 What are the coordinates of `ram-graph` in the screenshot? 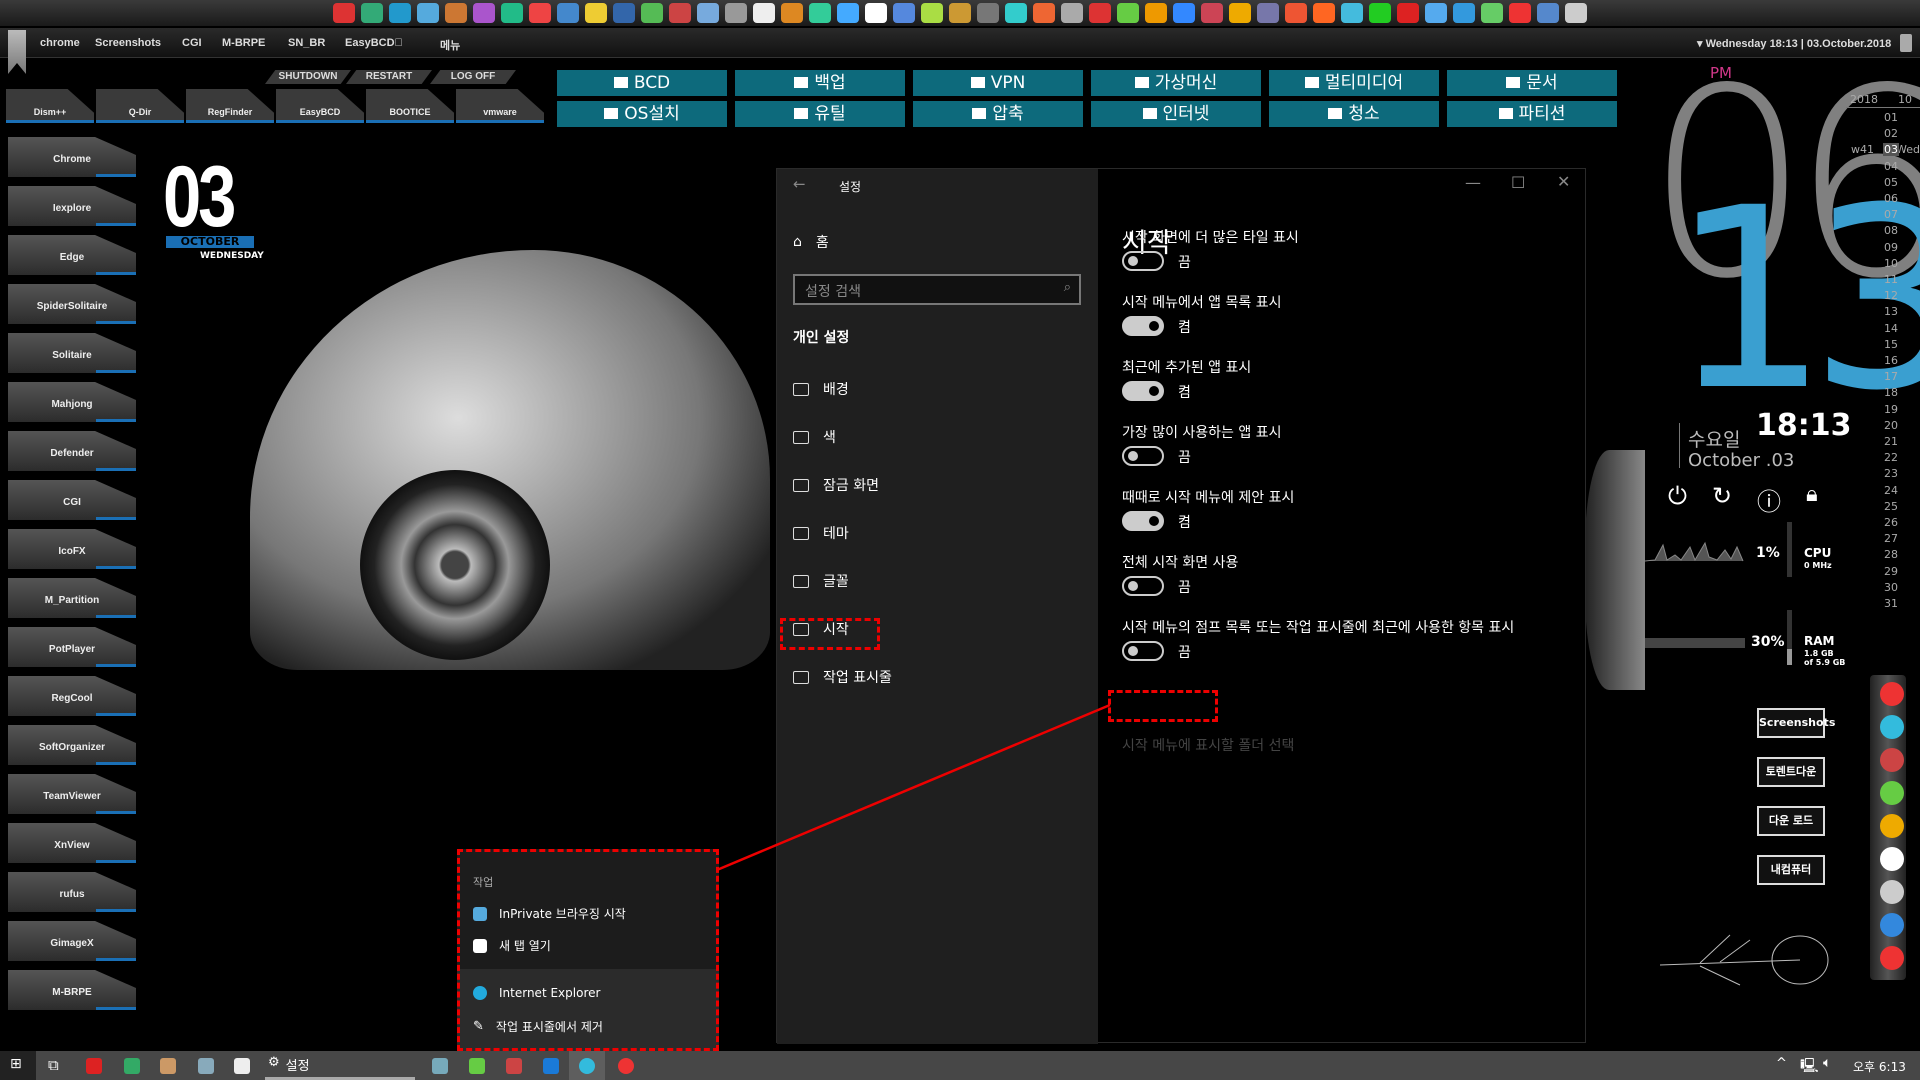 It's located at (1695, 643).